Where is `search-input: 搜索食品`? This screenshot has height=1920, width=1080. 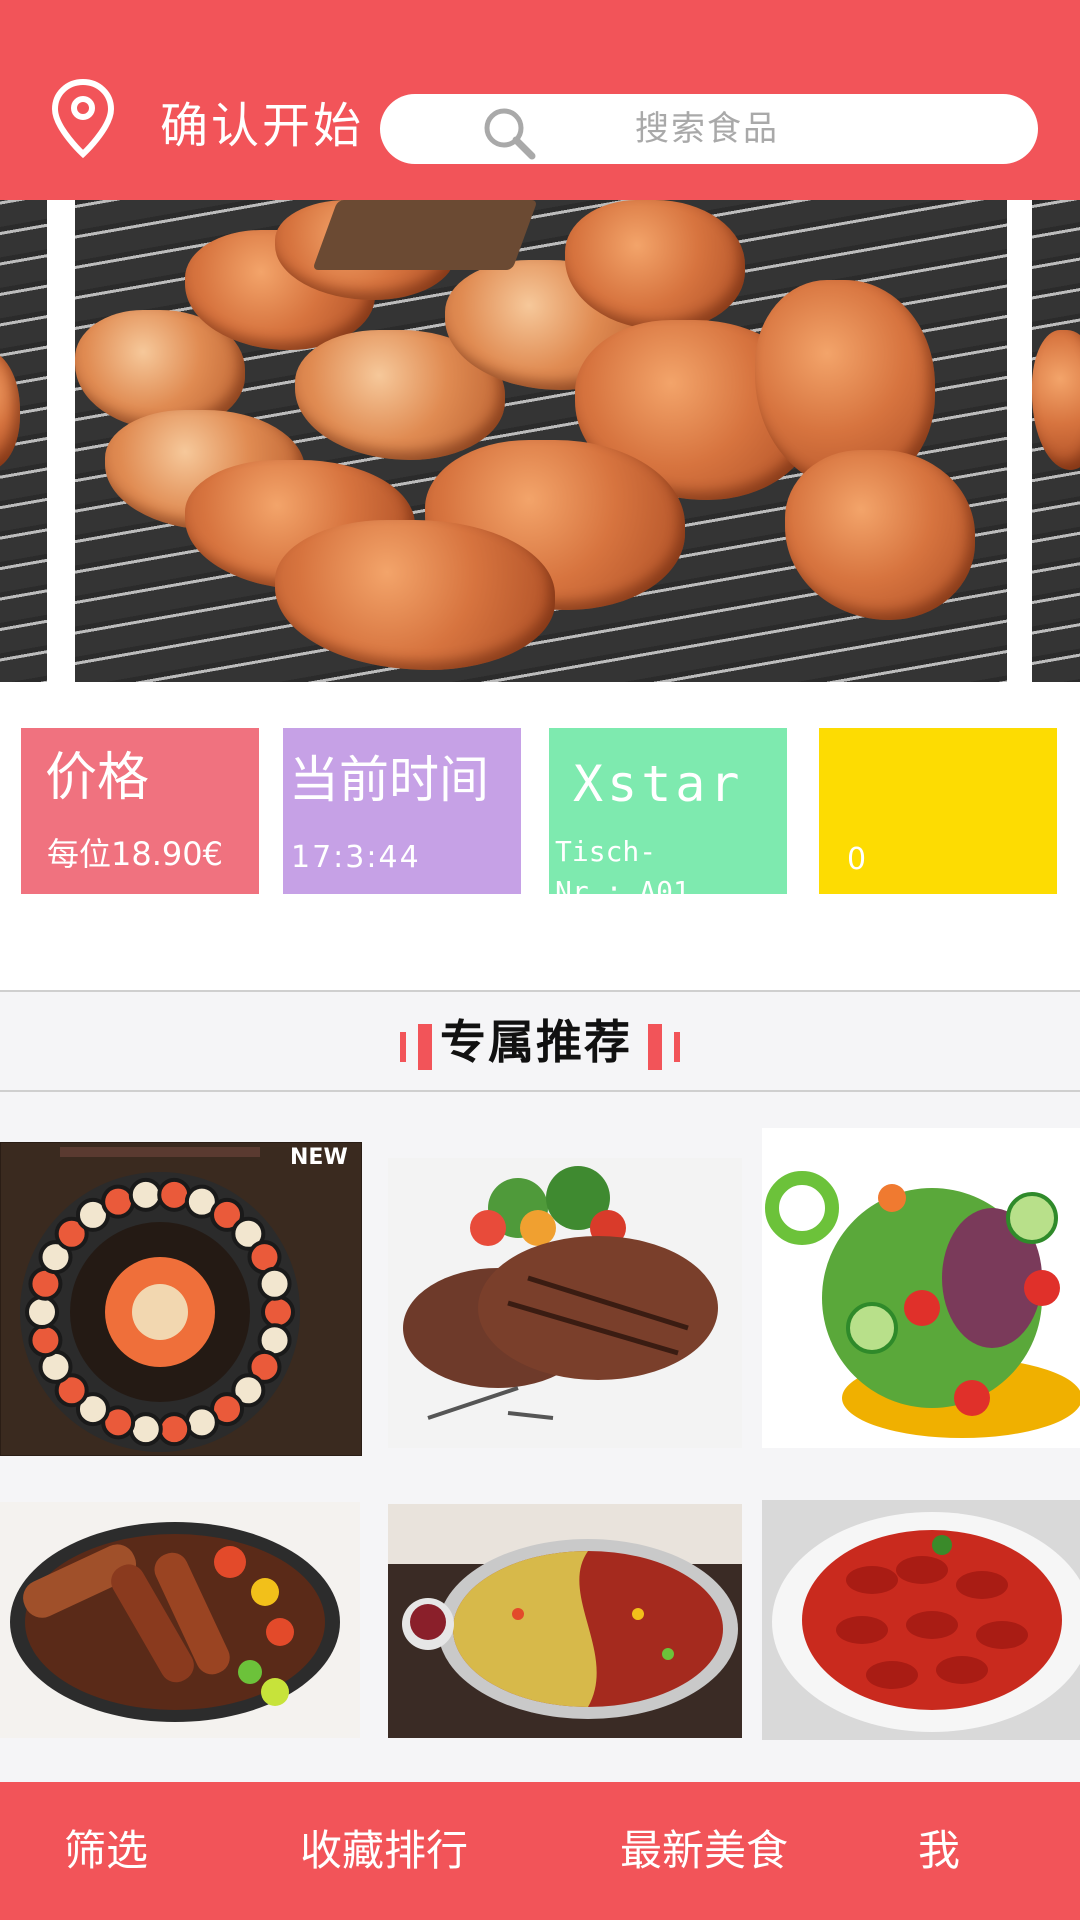
search-input: 搜索食品 is located at coordinates (709, 129).